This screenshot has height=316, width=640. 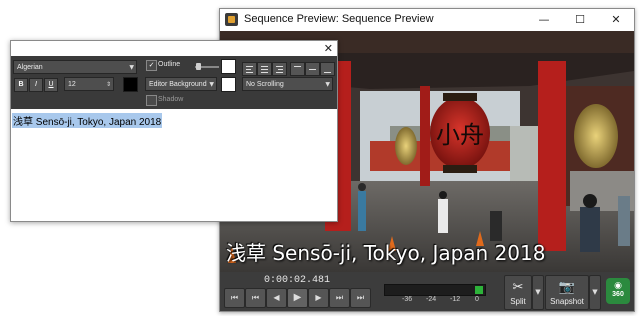 I want to click on scissors-icon: ✂, so click(x=518, y=287).